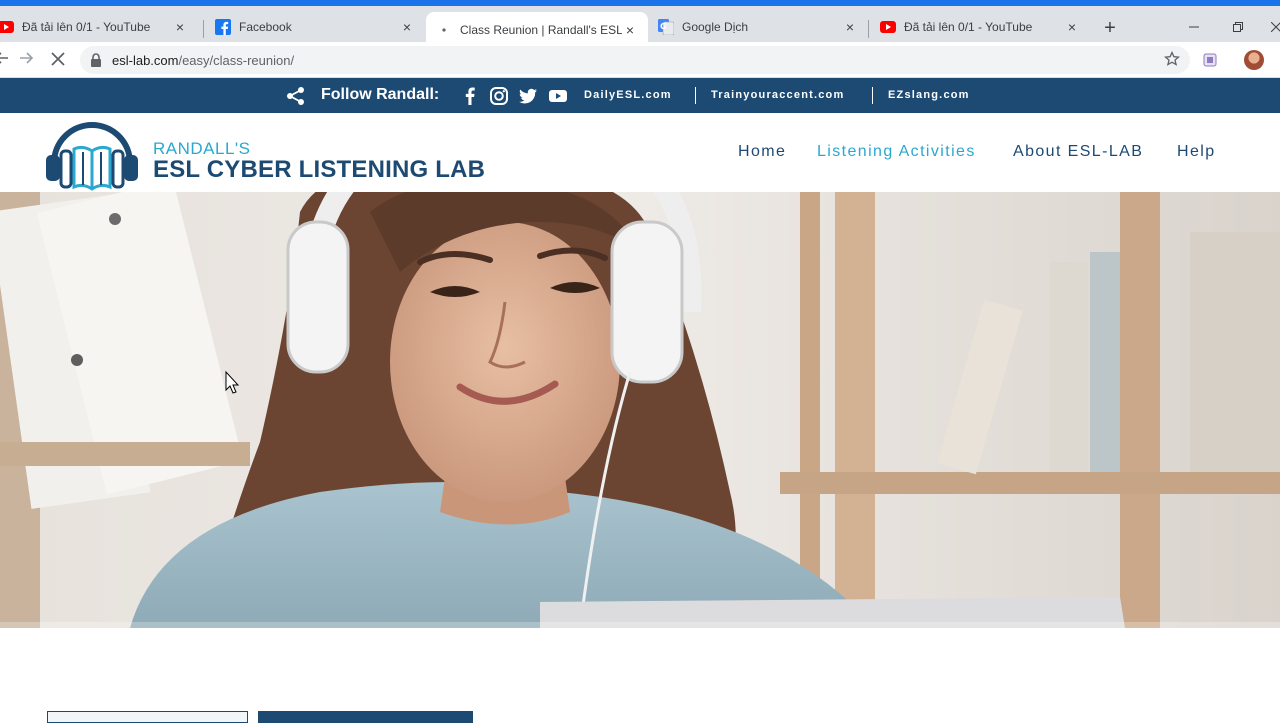  What do you see at coordinates (444, 30) in the screenshot?
I see `loading-dot-icon` at bounding box center [444, 30].